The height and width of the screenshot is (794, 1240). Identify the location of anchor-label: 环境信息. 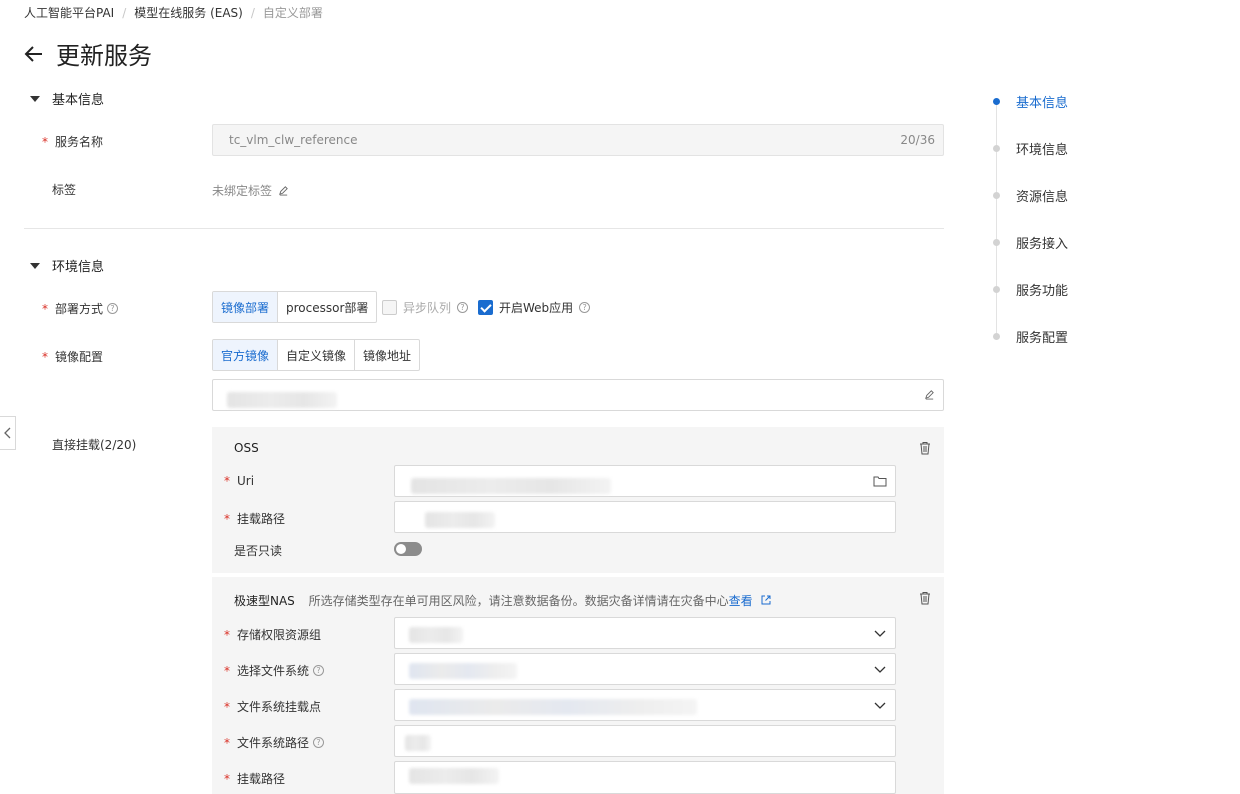
(1042, 150).